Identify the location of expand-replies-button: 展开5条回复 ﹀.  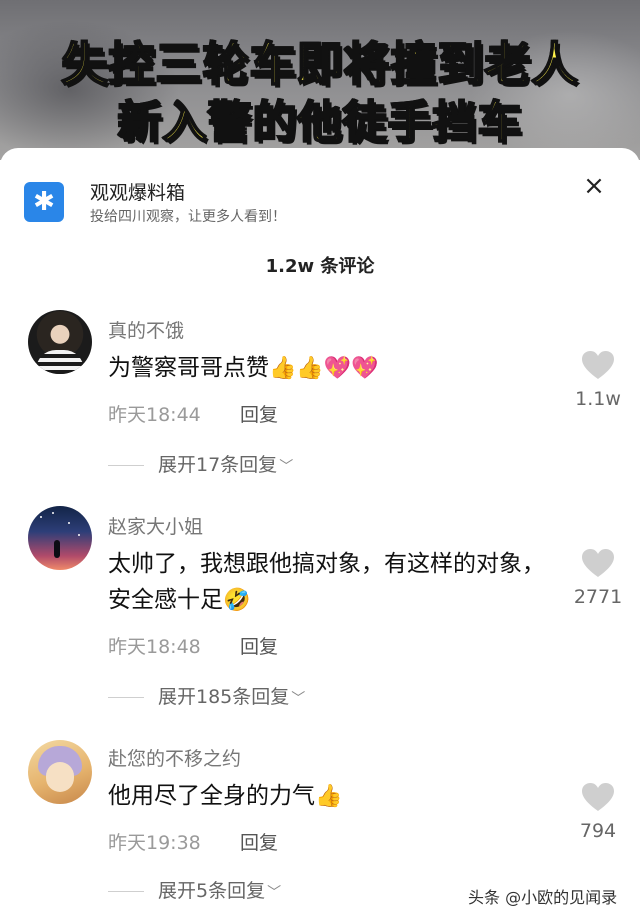
(194, 889).